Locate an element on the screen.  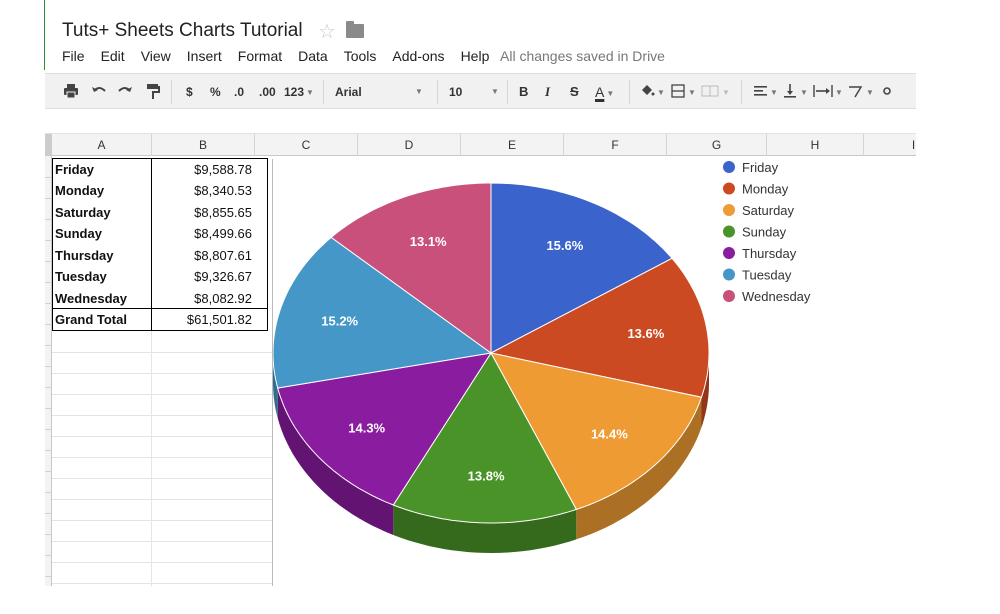
cell-amount: $9,326.67 is located at coordinates (223, 276).